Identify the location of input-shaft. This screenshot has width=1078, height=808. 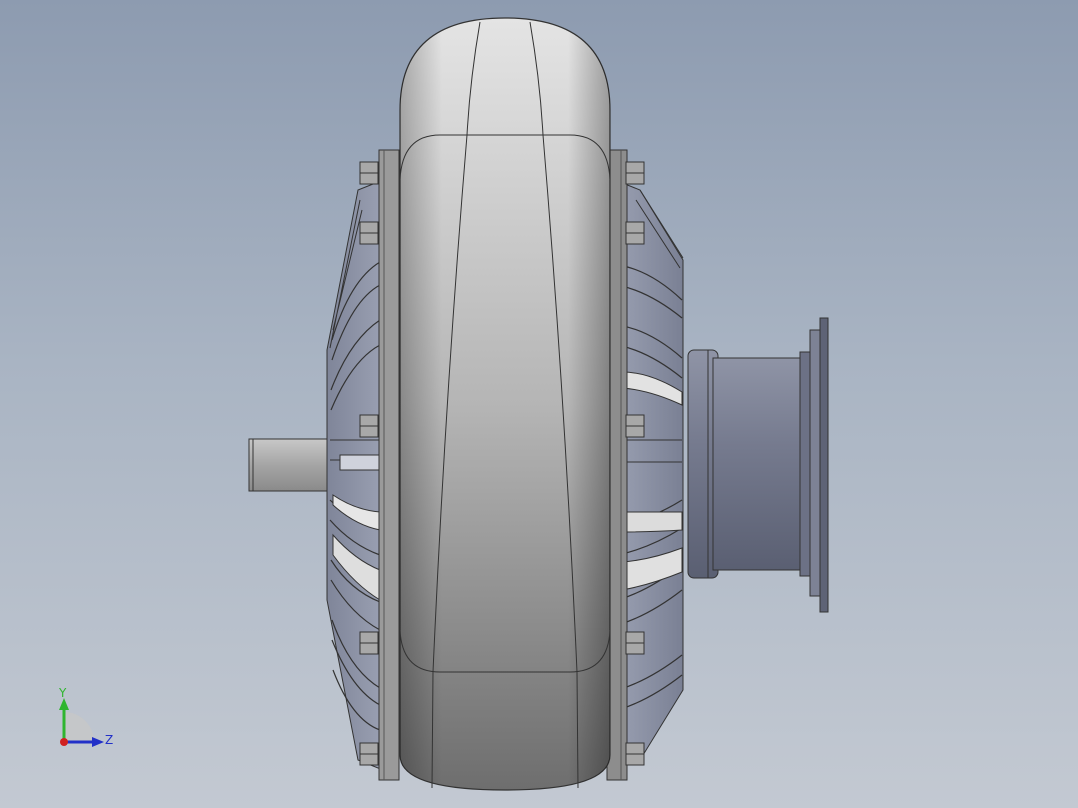
(290, 465).